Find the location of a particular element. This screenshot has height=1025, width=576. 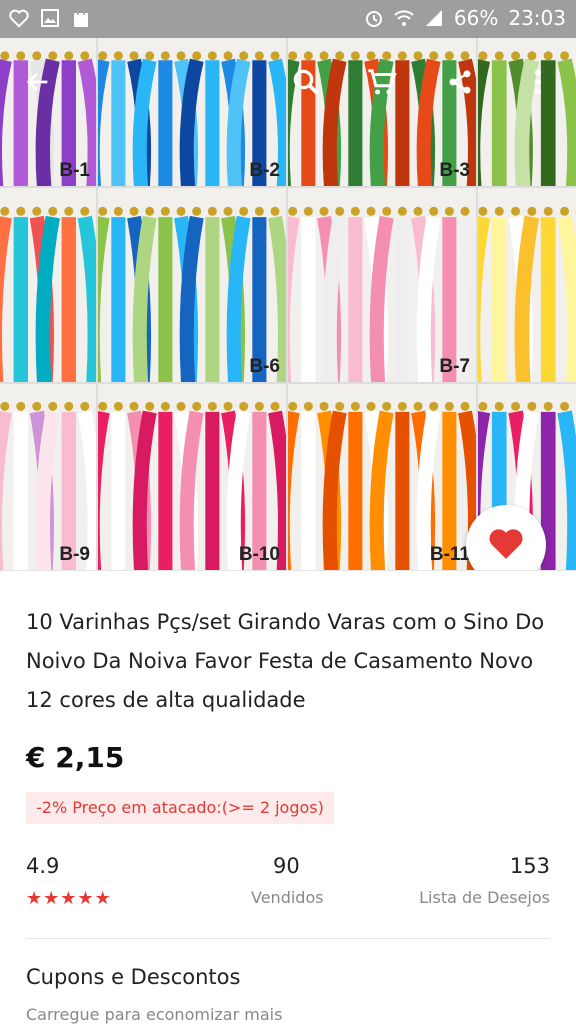

gallery-tile: B-11 is located at coordinates (382, 477).